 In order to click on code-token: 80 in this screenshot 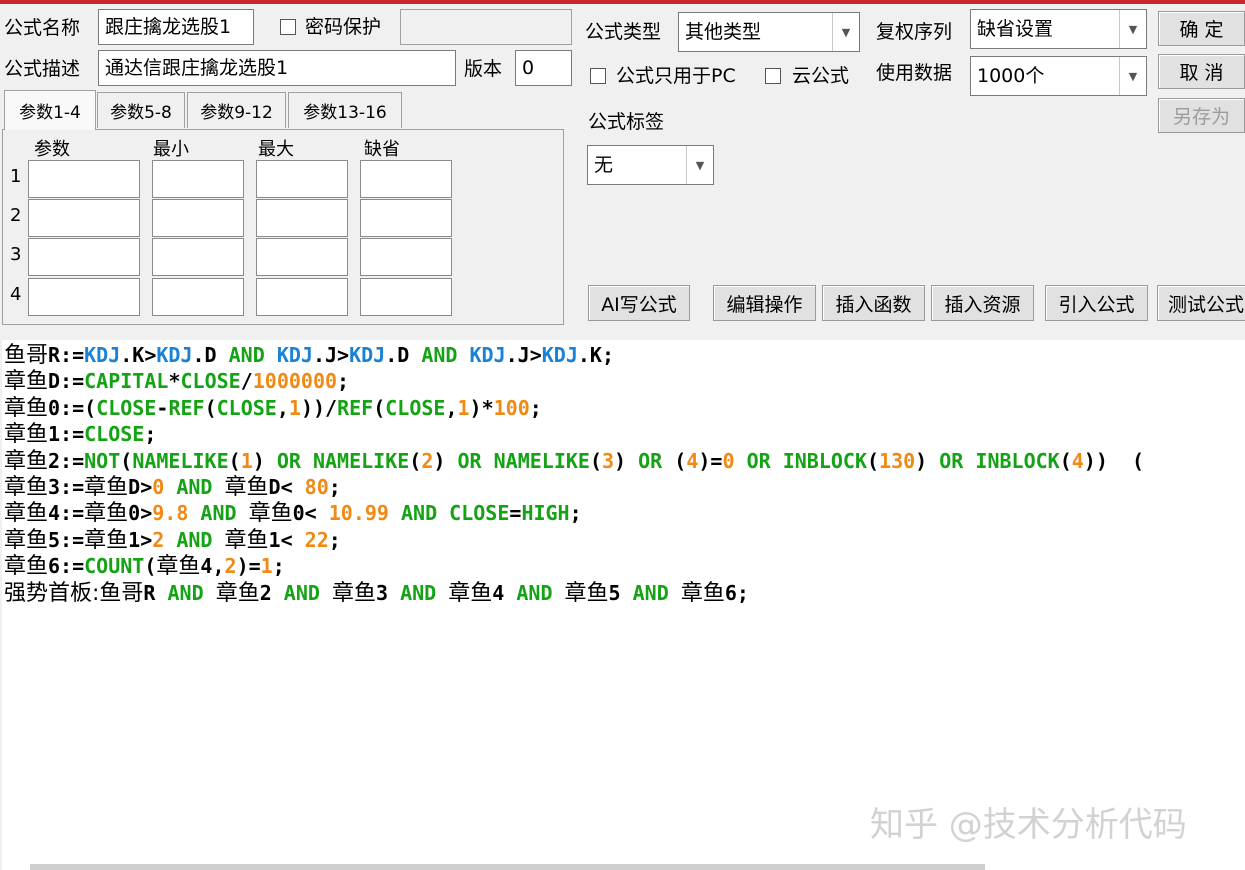, I will do `click(316, 487)`.